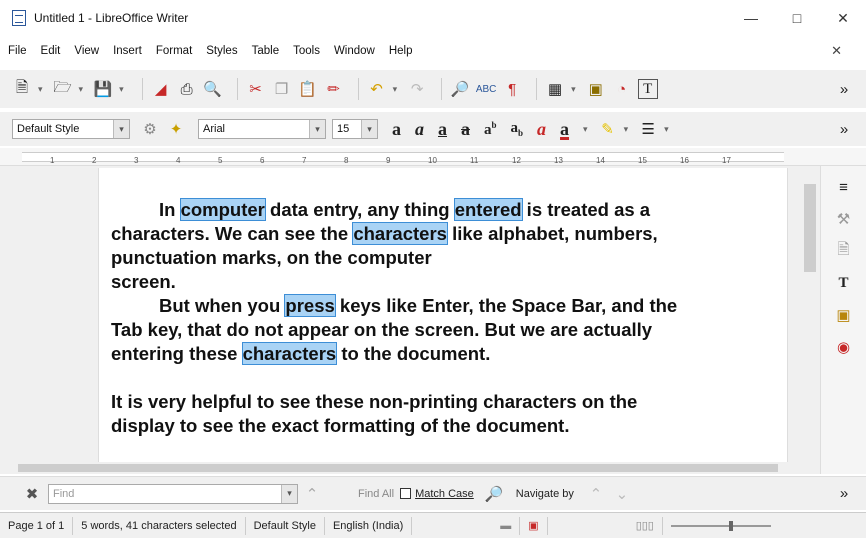 This screenshot has width=866, height=538. What do you see at coordinates (596, 89) in the screenshot?
I see `insert-image-icon: ▣` at bounding box center [596, 89].